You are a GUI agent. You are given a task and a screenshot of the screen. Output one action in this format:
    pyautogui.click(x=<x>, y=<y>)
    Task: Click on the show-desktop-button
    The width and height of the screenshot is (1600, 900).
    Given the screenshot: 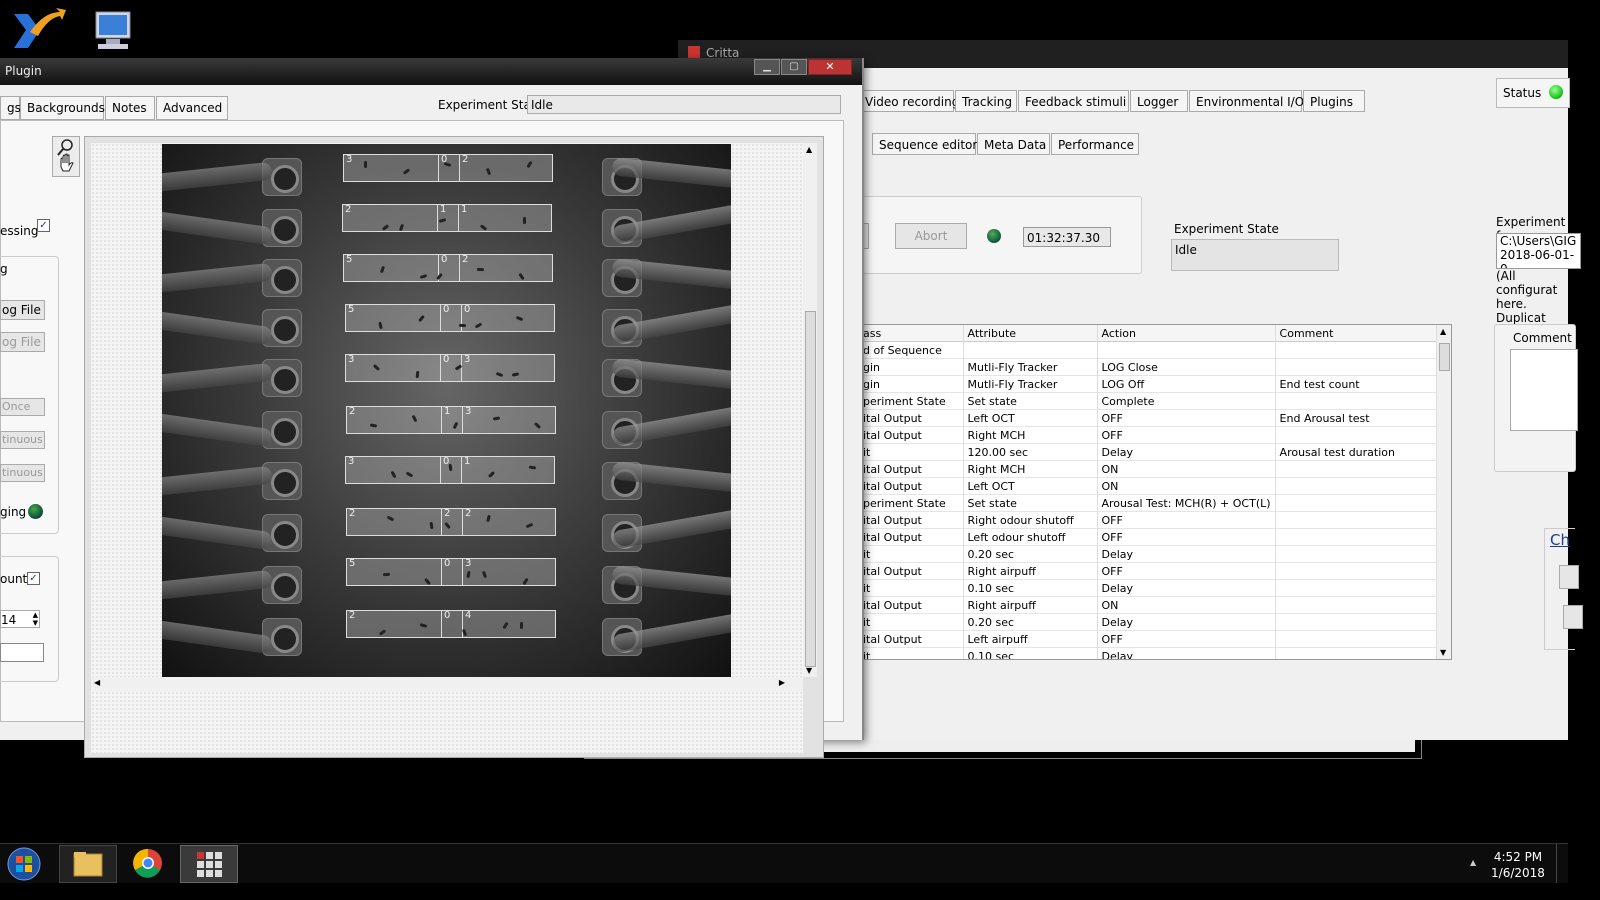 What is the action you would take?
    pyautogui.click(x=1562, y=863)
    